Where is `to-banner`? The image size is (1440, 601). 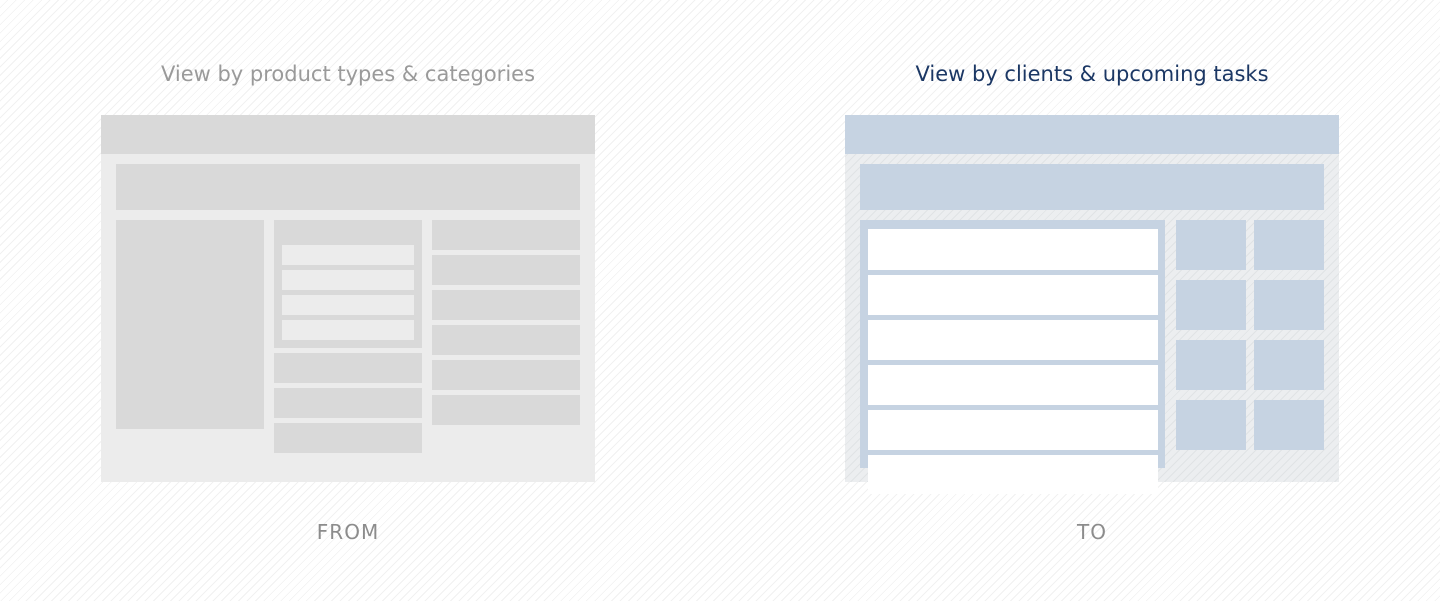 to-banner is located at coordinates (1092, 187).